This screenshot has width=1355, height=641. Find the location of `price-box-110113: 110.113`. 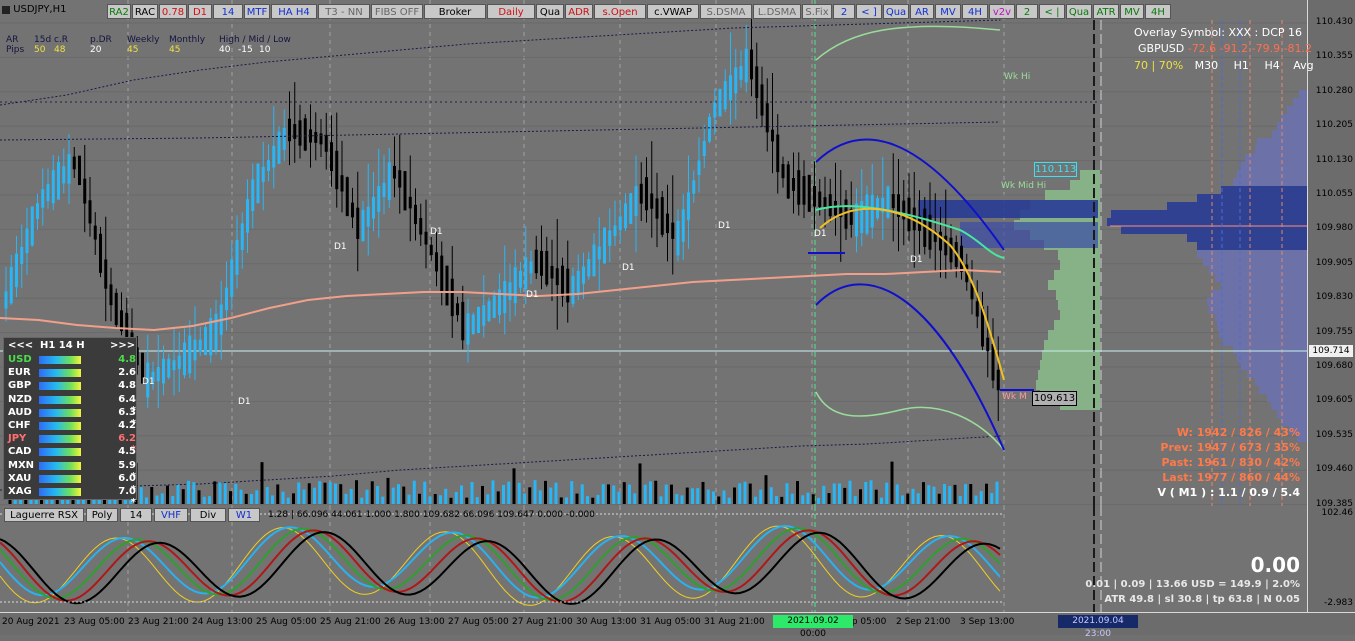

price-box-110113: 110.113 is located at coordinates (1055, 169).